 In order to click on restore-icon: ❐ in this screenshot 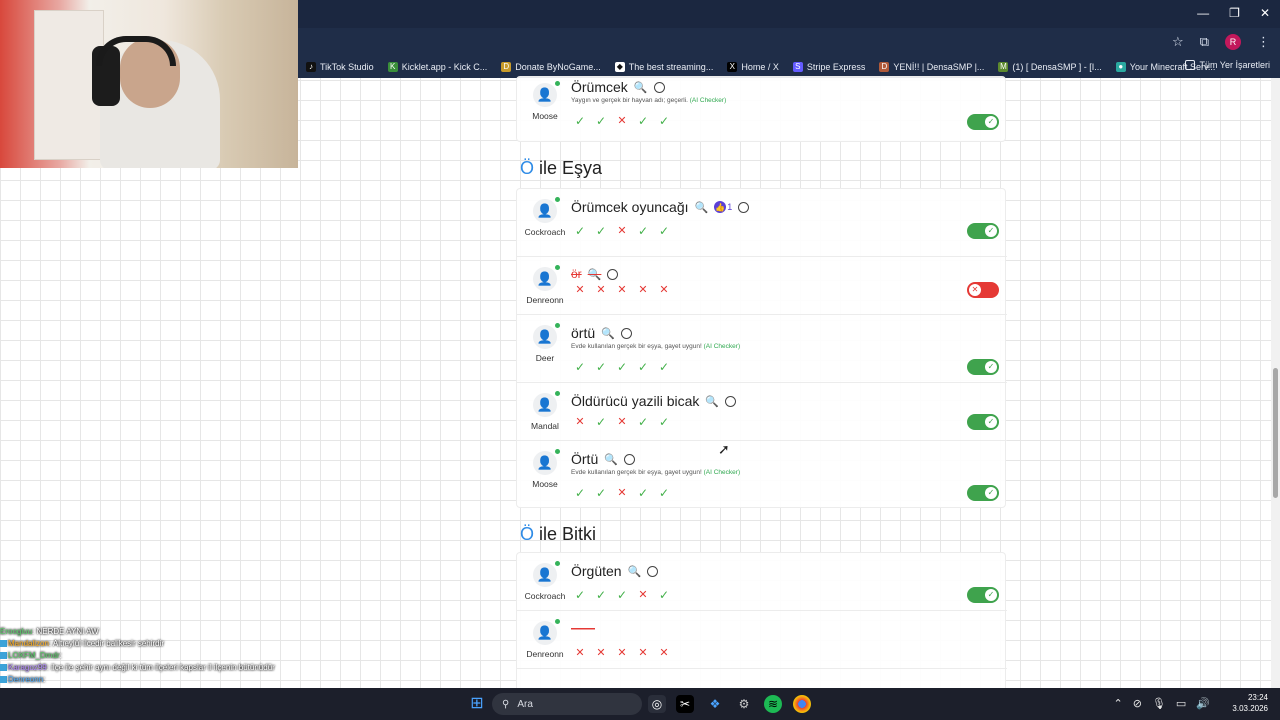, I will do `click(1234, 13)`.